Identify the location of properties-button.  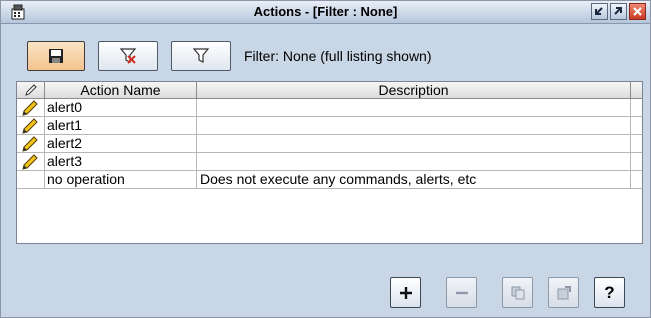
(563, 292).